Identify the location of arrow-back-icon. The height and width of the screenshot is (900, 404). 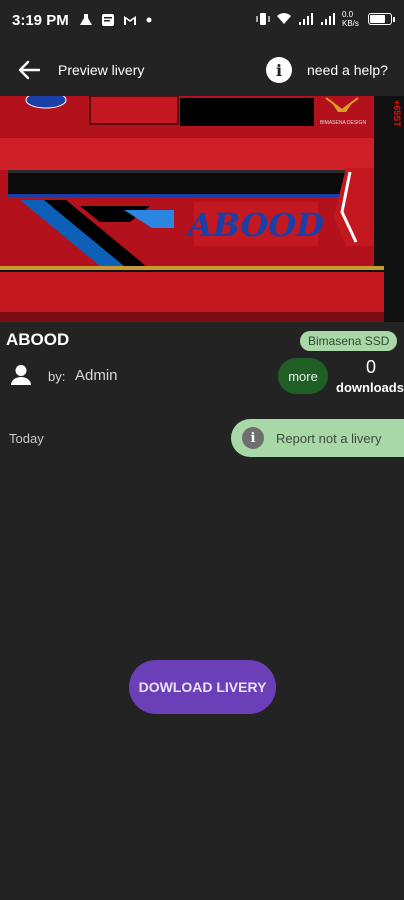
(29, 70).